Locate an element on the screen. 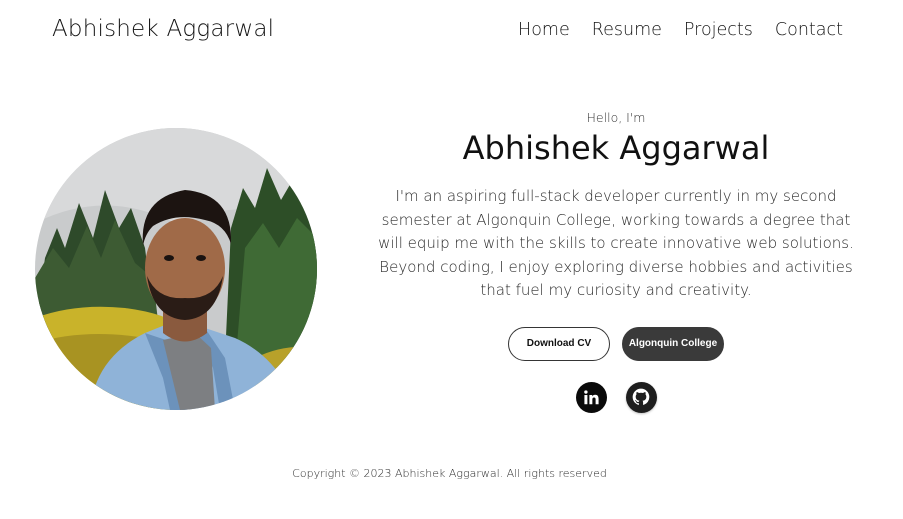 This screenshot has width=903, height=519. algonquin-college-button: Algonquin College is located at coordinates (673, 343).